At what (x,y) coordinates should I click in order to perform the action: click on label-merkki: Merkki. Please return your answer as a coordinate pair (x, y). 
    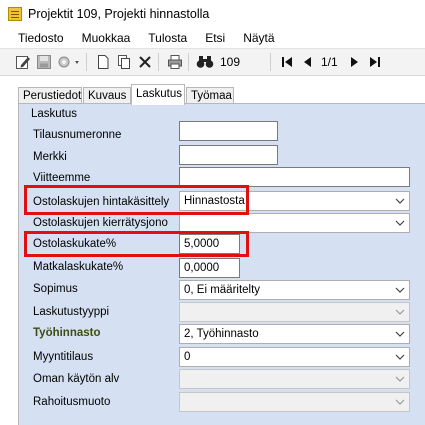
    Looking at the image, I should click on (50, 157).